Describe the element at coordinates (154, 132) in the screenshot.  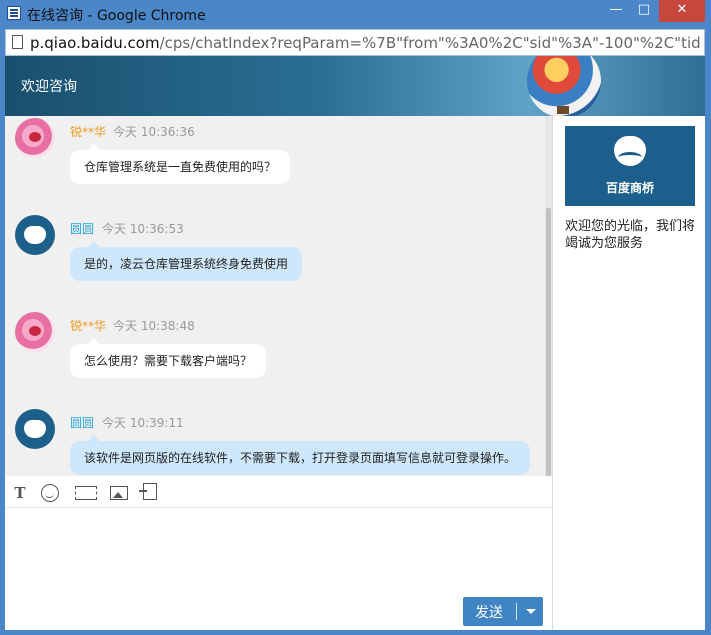
I see `message-time: 今天 10:36:36` at that location.